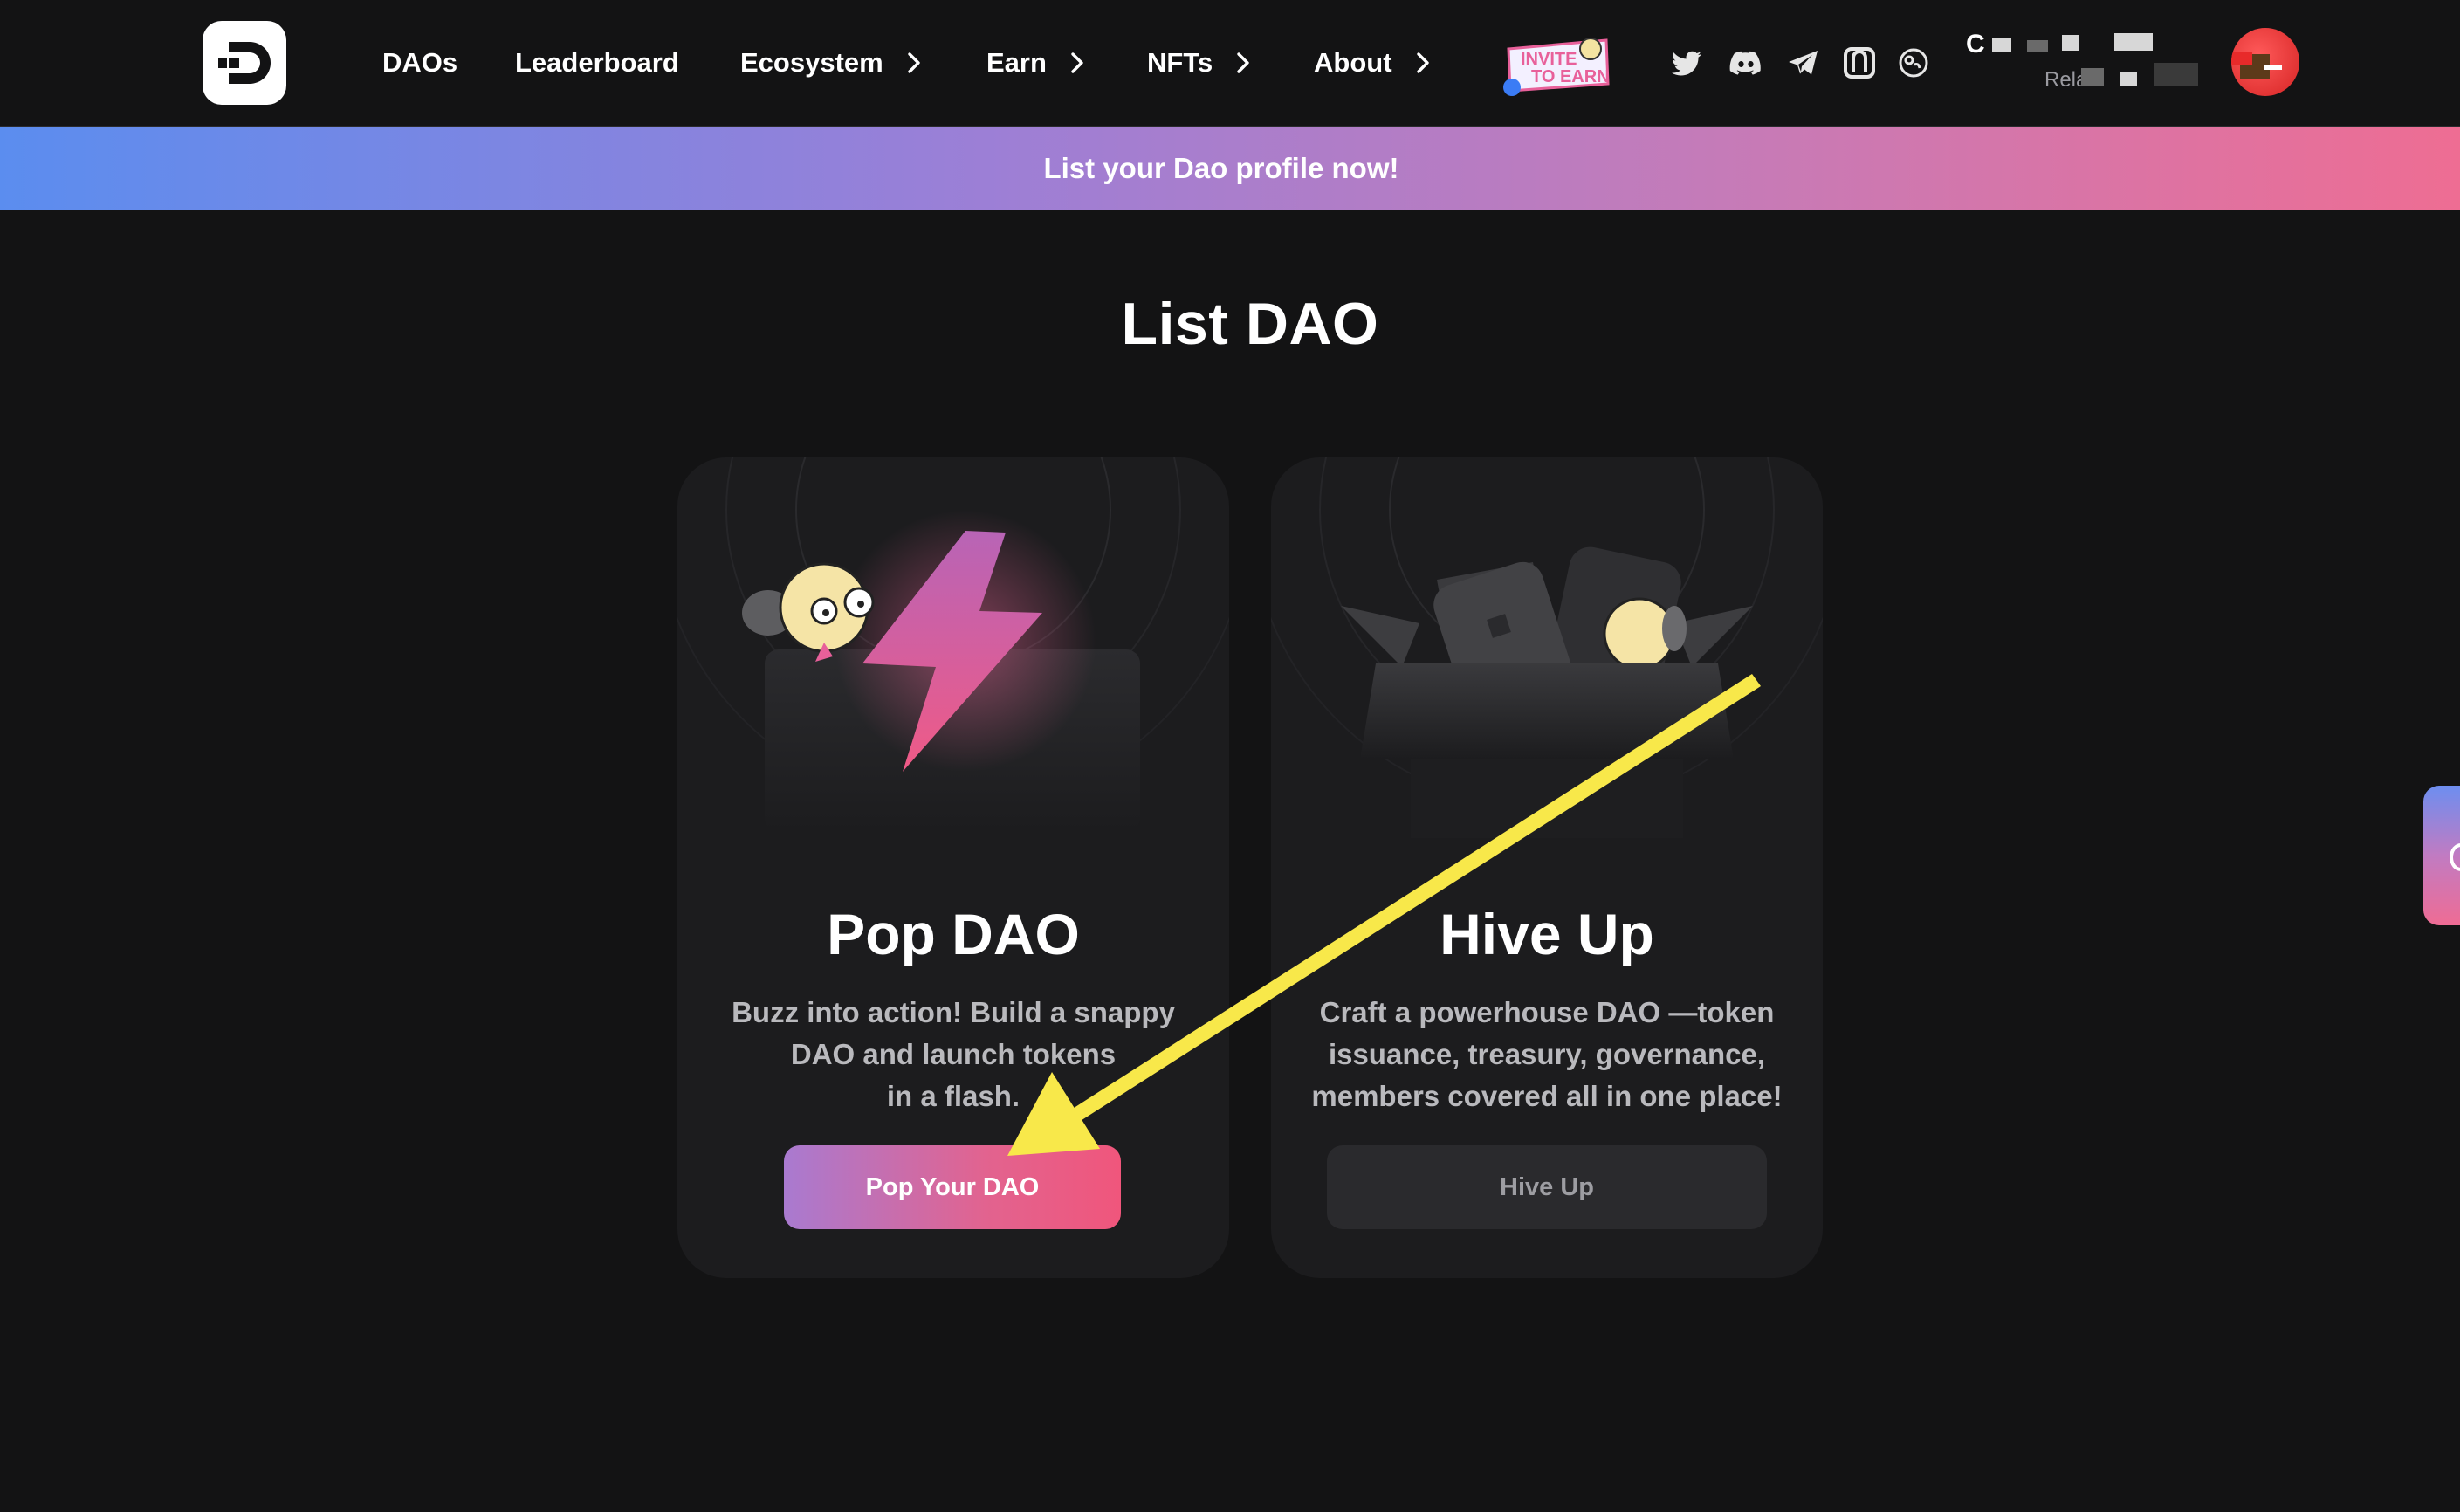 This screenshot has width=2460, height=1512. Describe the element at coordinates (941, 672) in the screenshot. I see `lightning-bee-illustration` at that location.